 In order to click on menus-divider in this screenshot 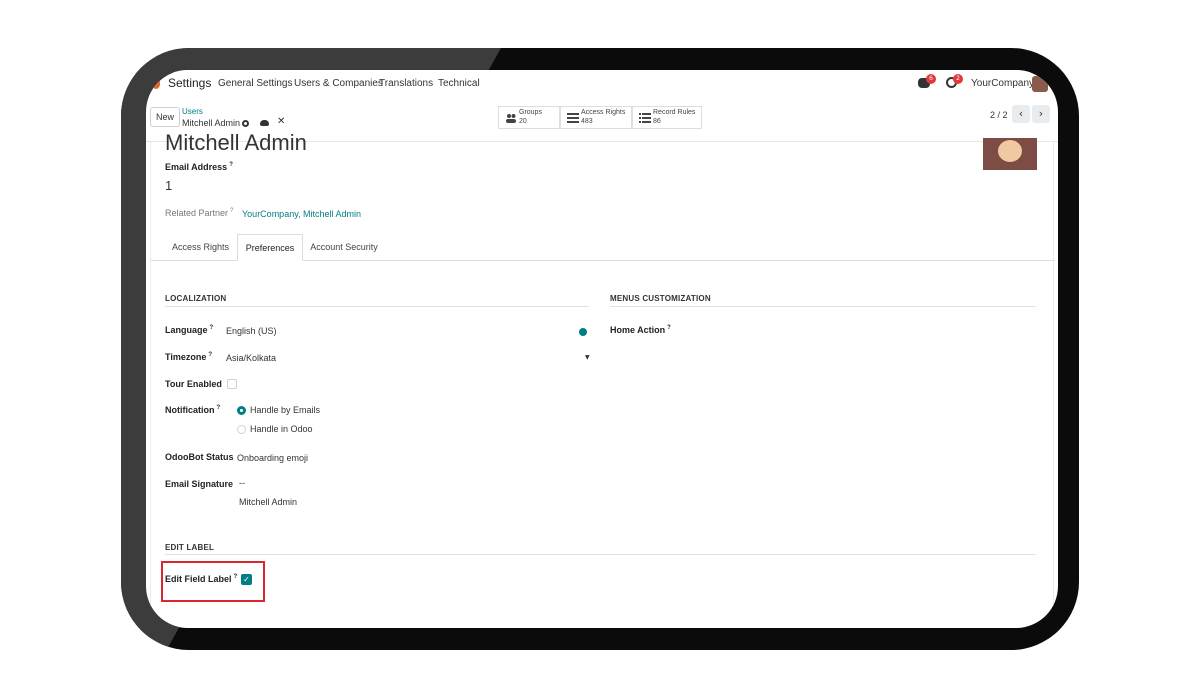, I will do `click(823, 306)`.